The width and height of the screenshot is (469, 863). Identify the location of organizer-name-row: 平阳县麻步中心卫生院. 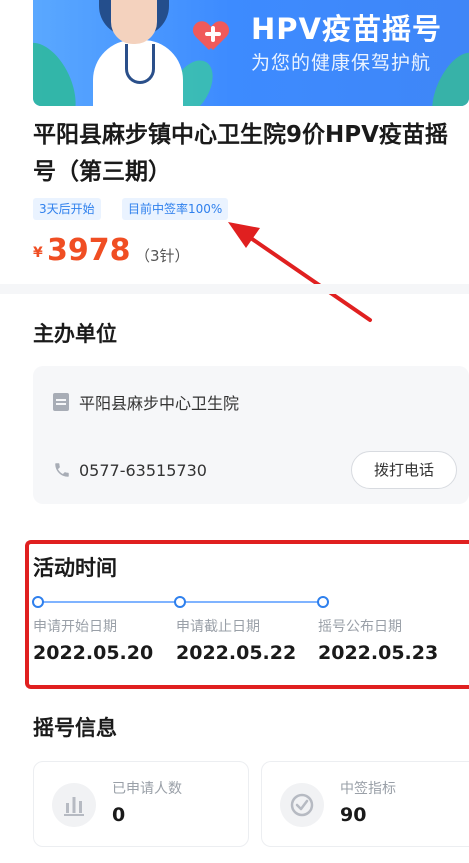
(146, 402).